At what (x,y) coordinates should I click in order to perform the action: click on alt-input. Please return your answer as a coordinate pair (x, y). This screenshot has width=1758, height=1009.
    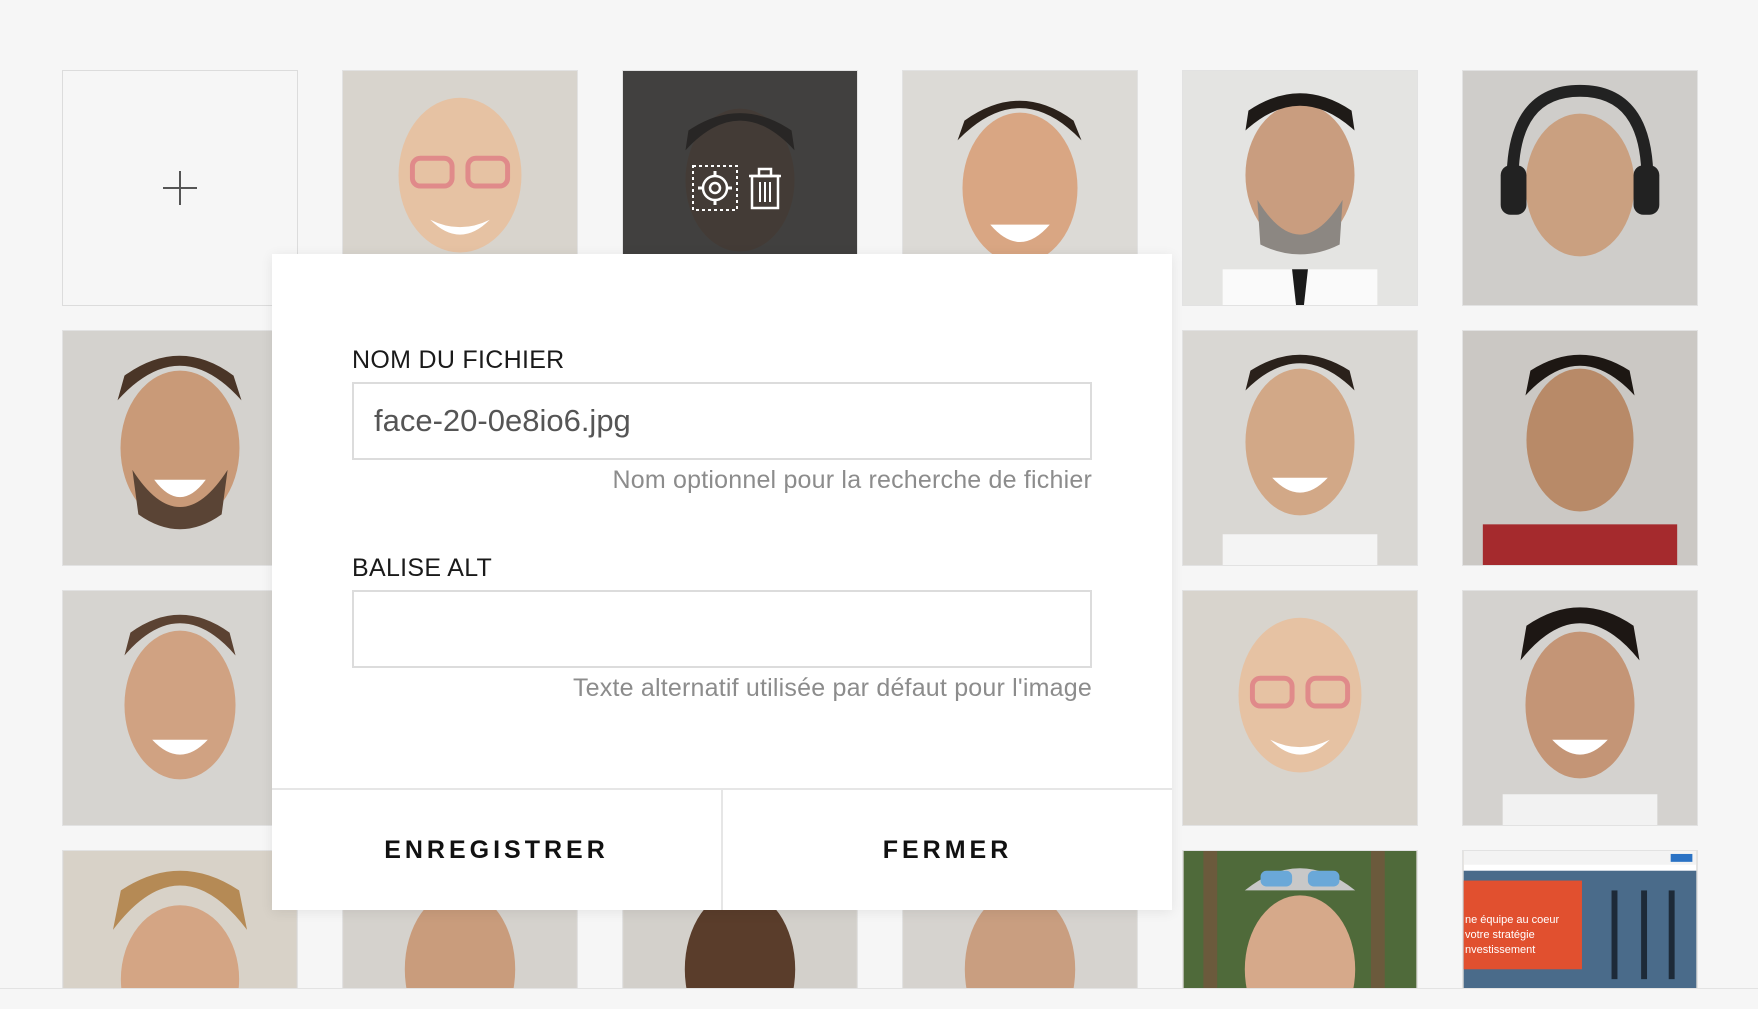
    Looking at the image, I should click on (722, 629).